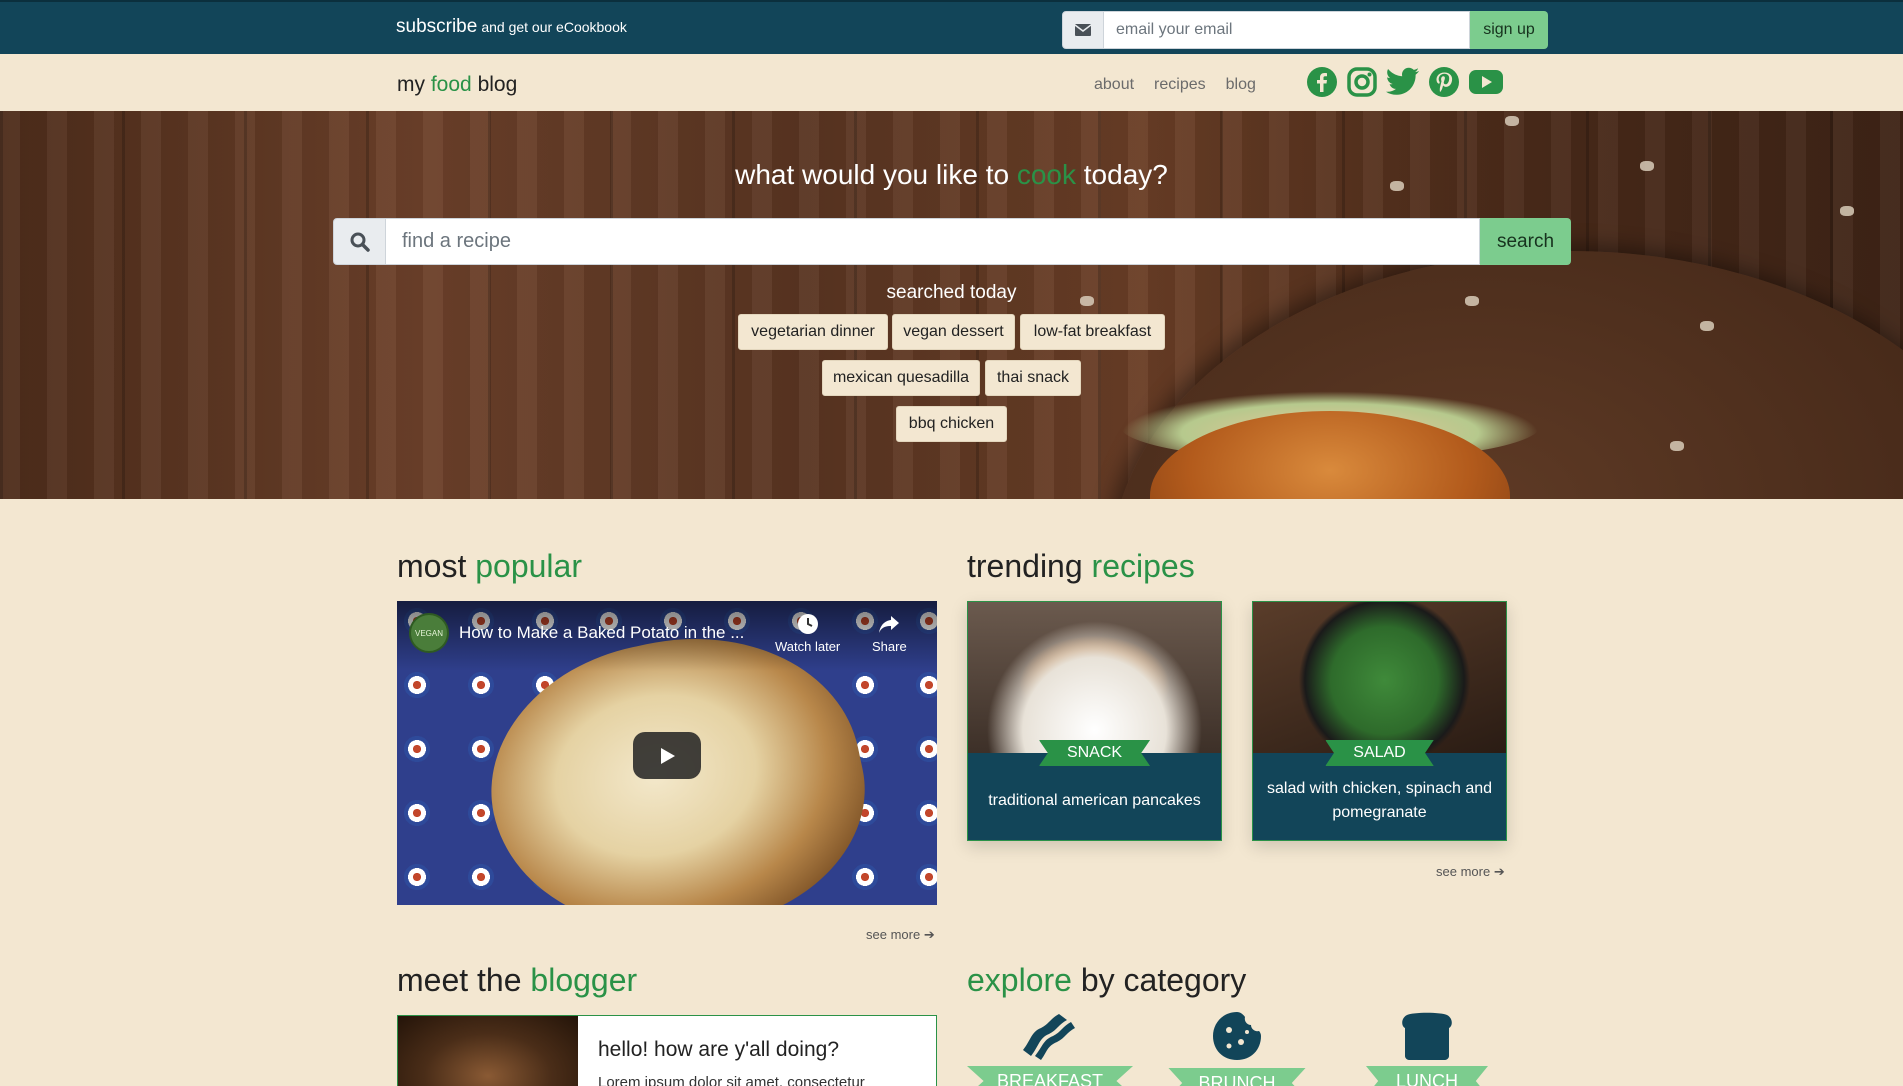 The height and width of the screenshot is (1086, 1903). I want to click on channel-avatar: VEGAN, so click(429, 633).